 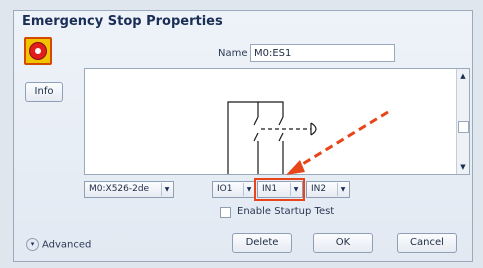 I want to click on advanced-toggle: ▾ Advanced, so click(x=58, y=244).